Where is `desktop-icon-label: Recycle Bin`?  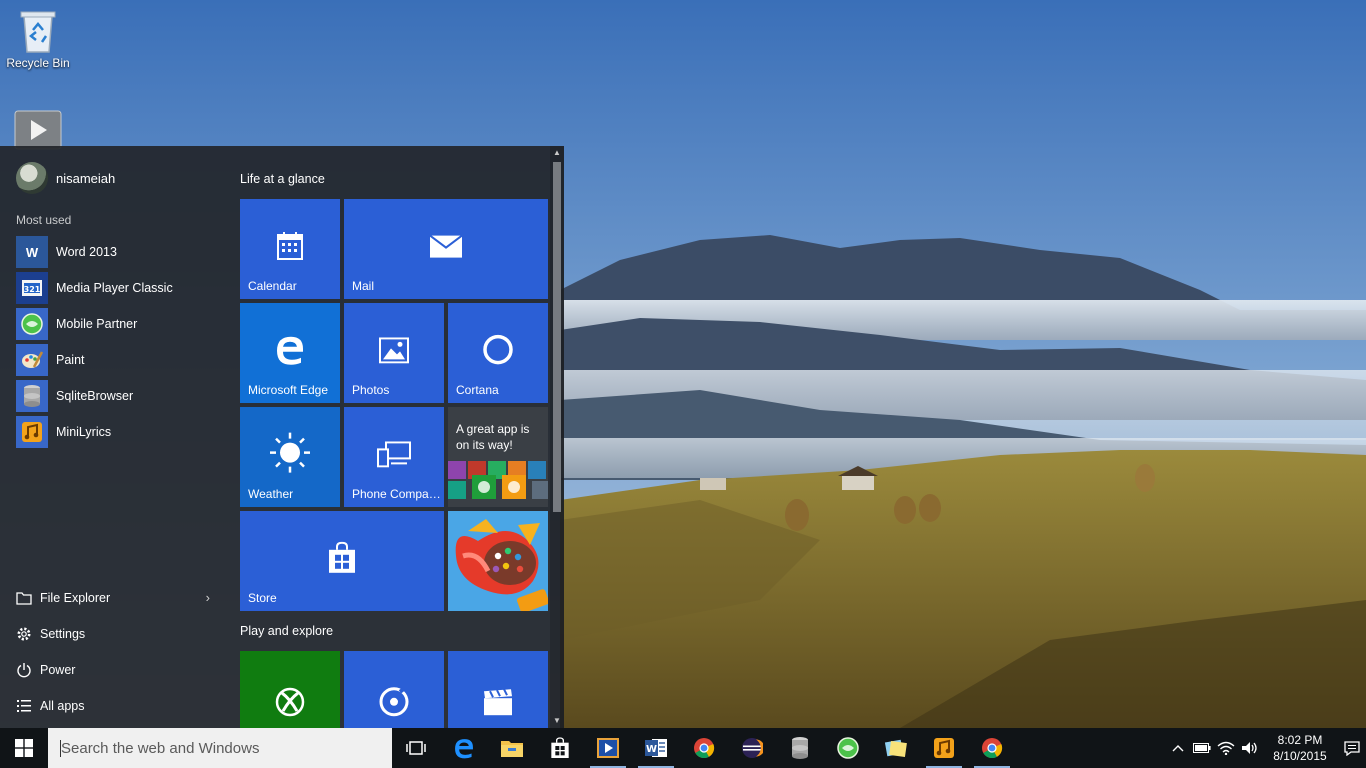
desktop-icon-label: Recycle Bin is located at coordinates (38, 63).